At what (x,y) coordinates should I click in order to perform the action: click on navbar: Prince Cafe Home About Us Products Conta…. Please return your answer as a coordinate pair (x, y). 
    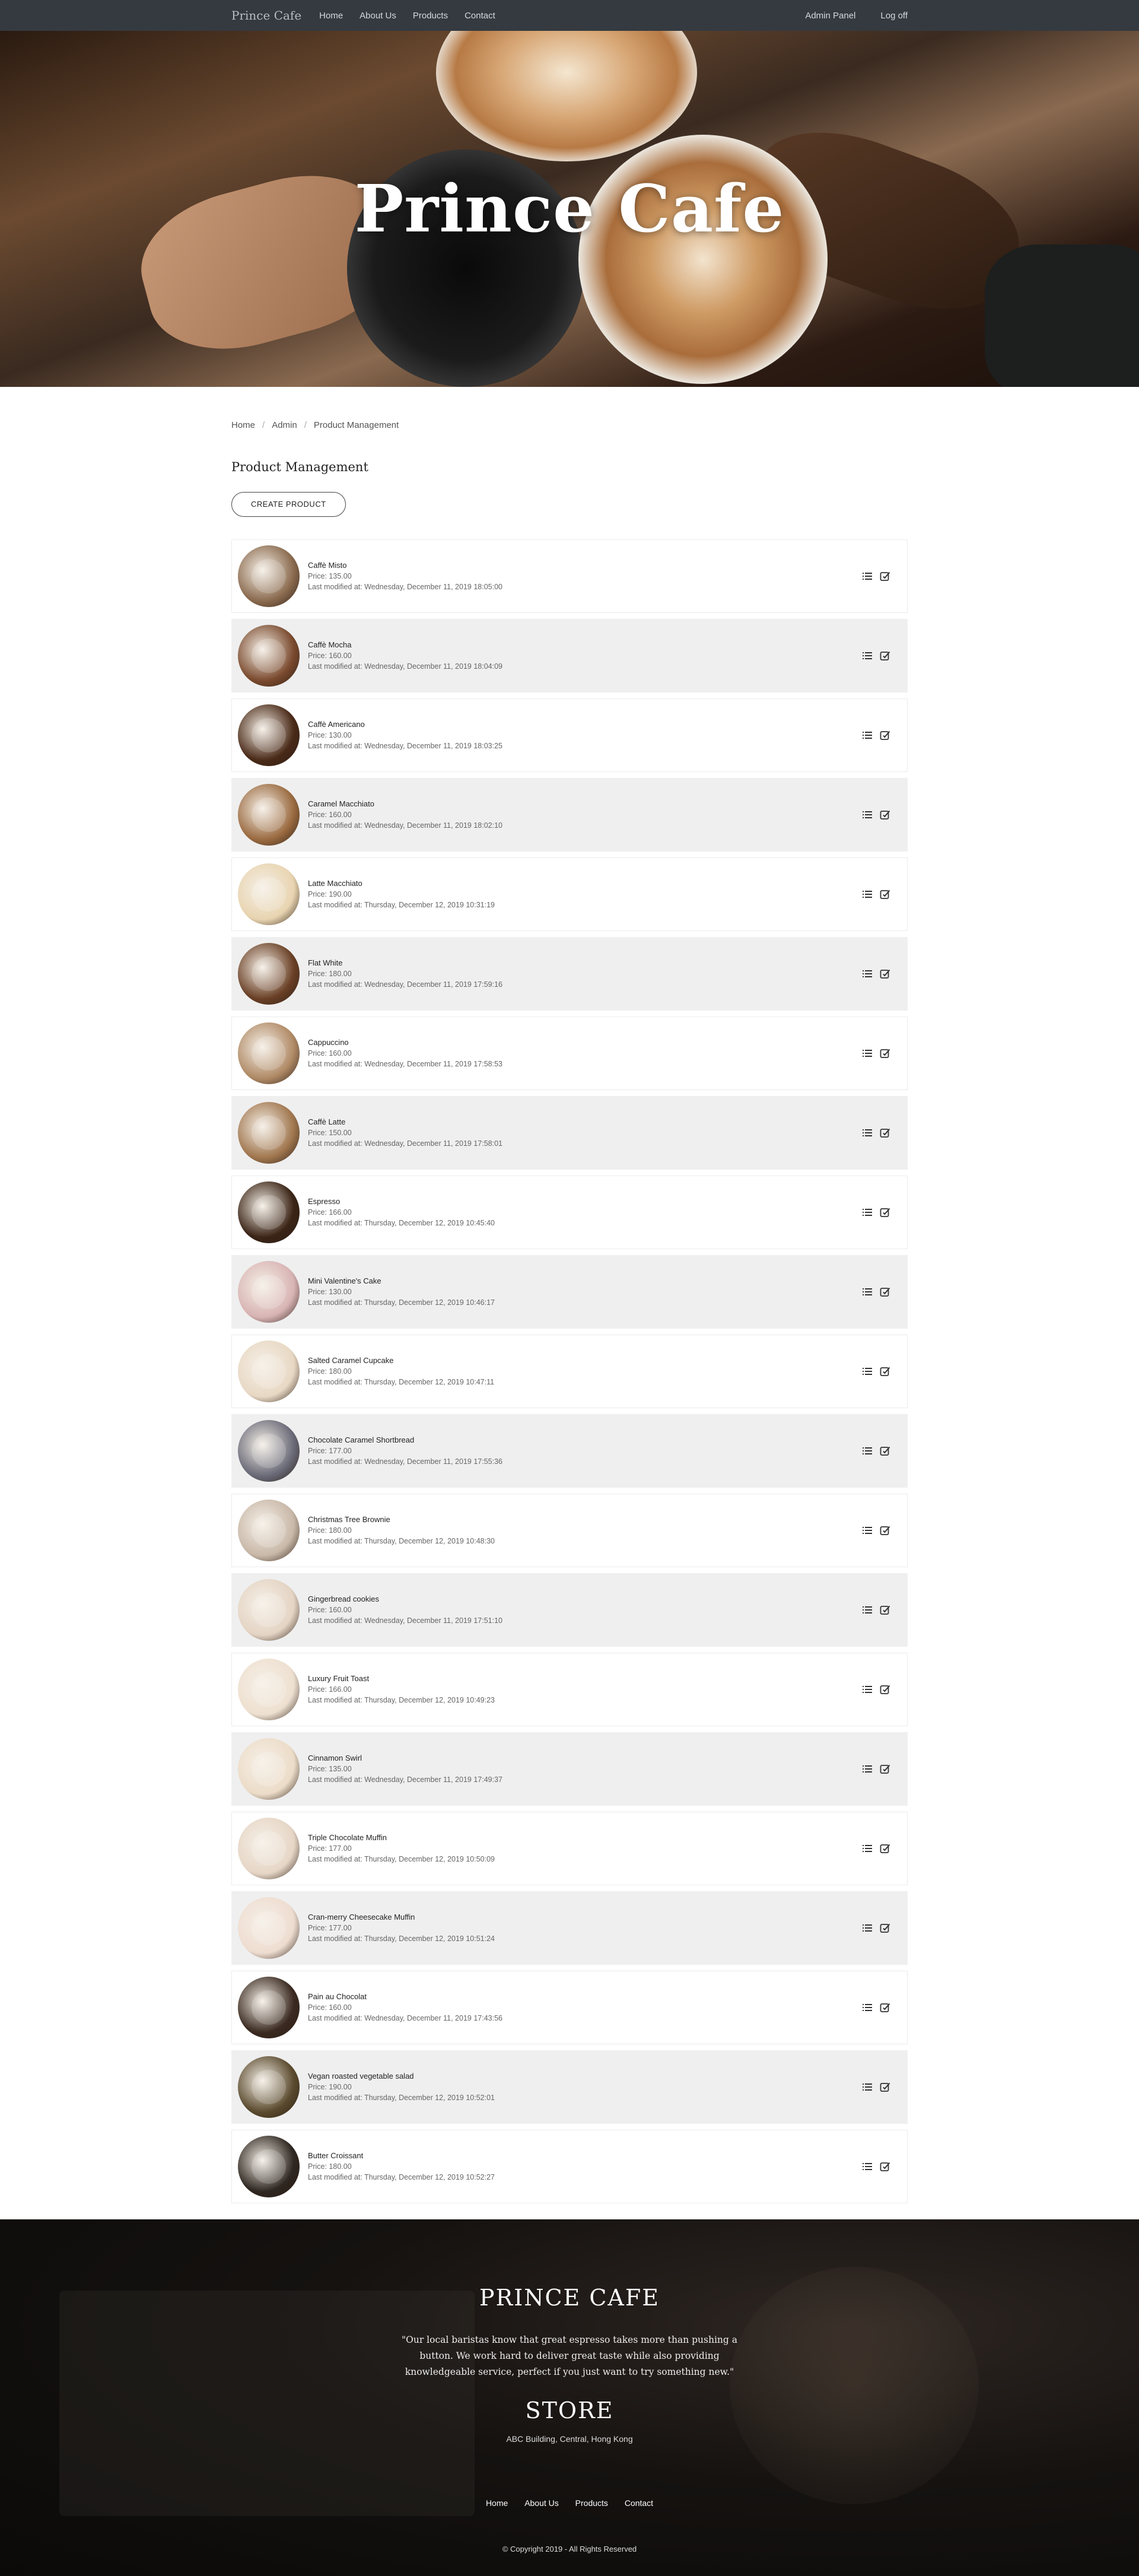
    Looking at the image, I should click on (569, 15).